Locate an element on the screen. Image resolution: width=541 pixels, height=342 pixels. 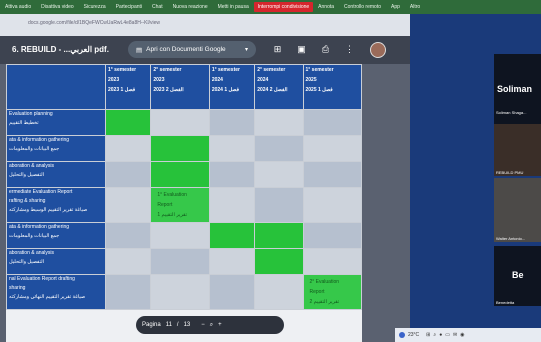
zoom-app-icon: ◉ is located at coordinates (462, 335).